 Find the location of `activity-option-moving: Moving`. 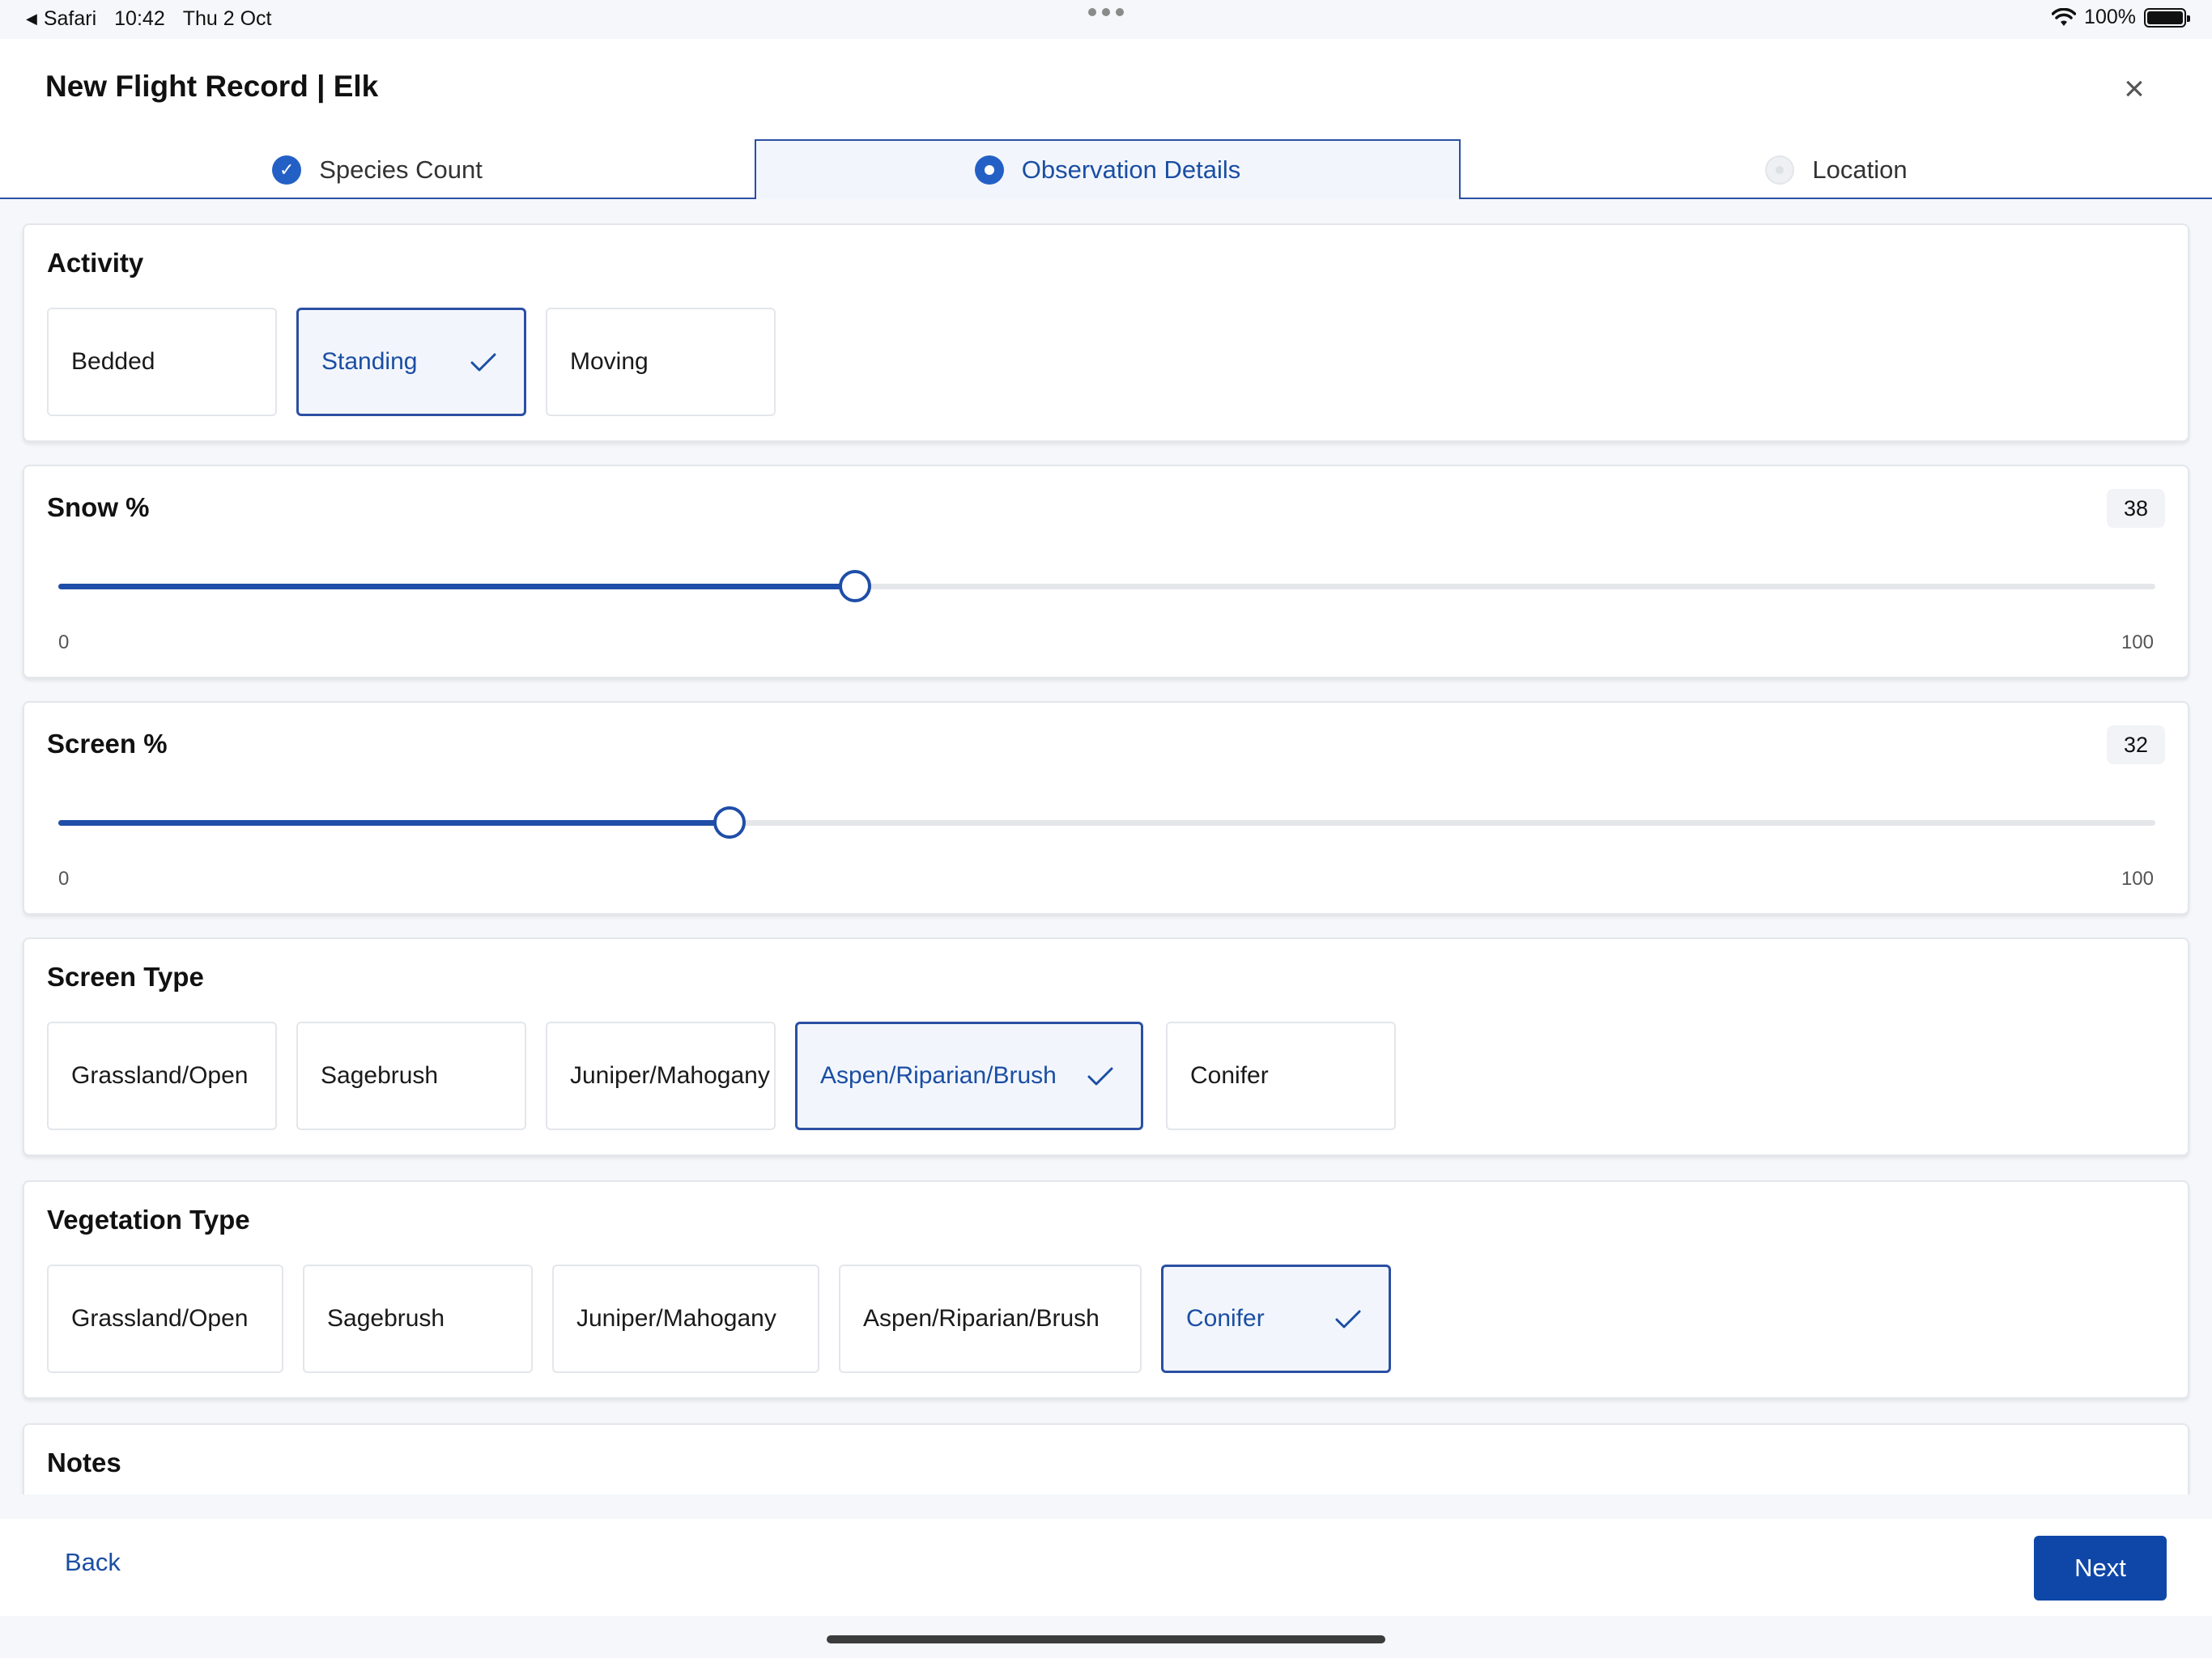

activity-option-moving: Moving is located at coordinates (661, 362).